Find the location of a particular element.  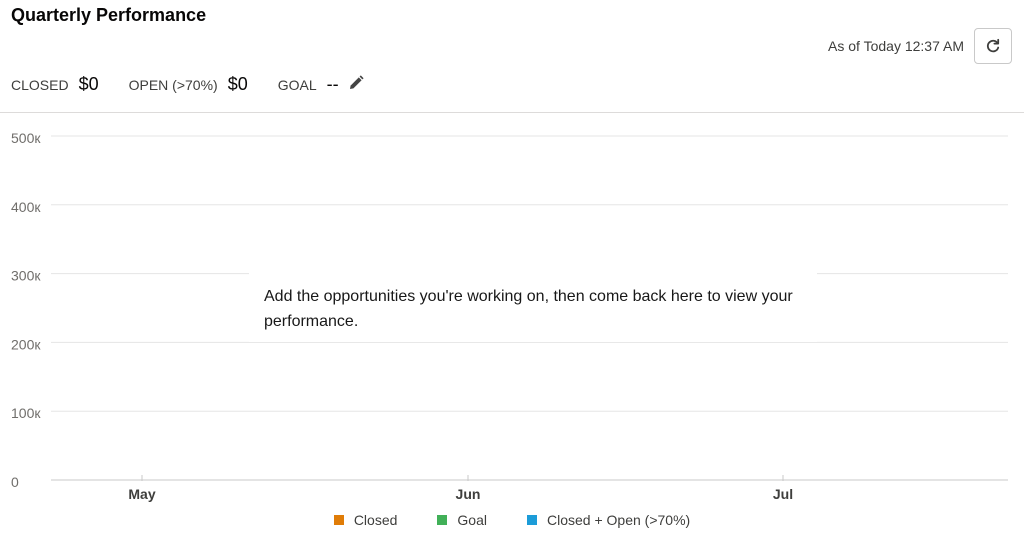

x-tick-label: Jul is located at coordinates (783, 494).